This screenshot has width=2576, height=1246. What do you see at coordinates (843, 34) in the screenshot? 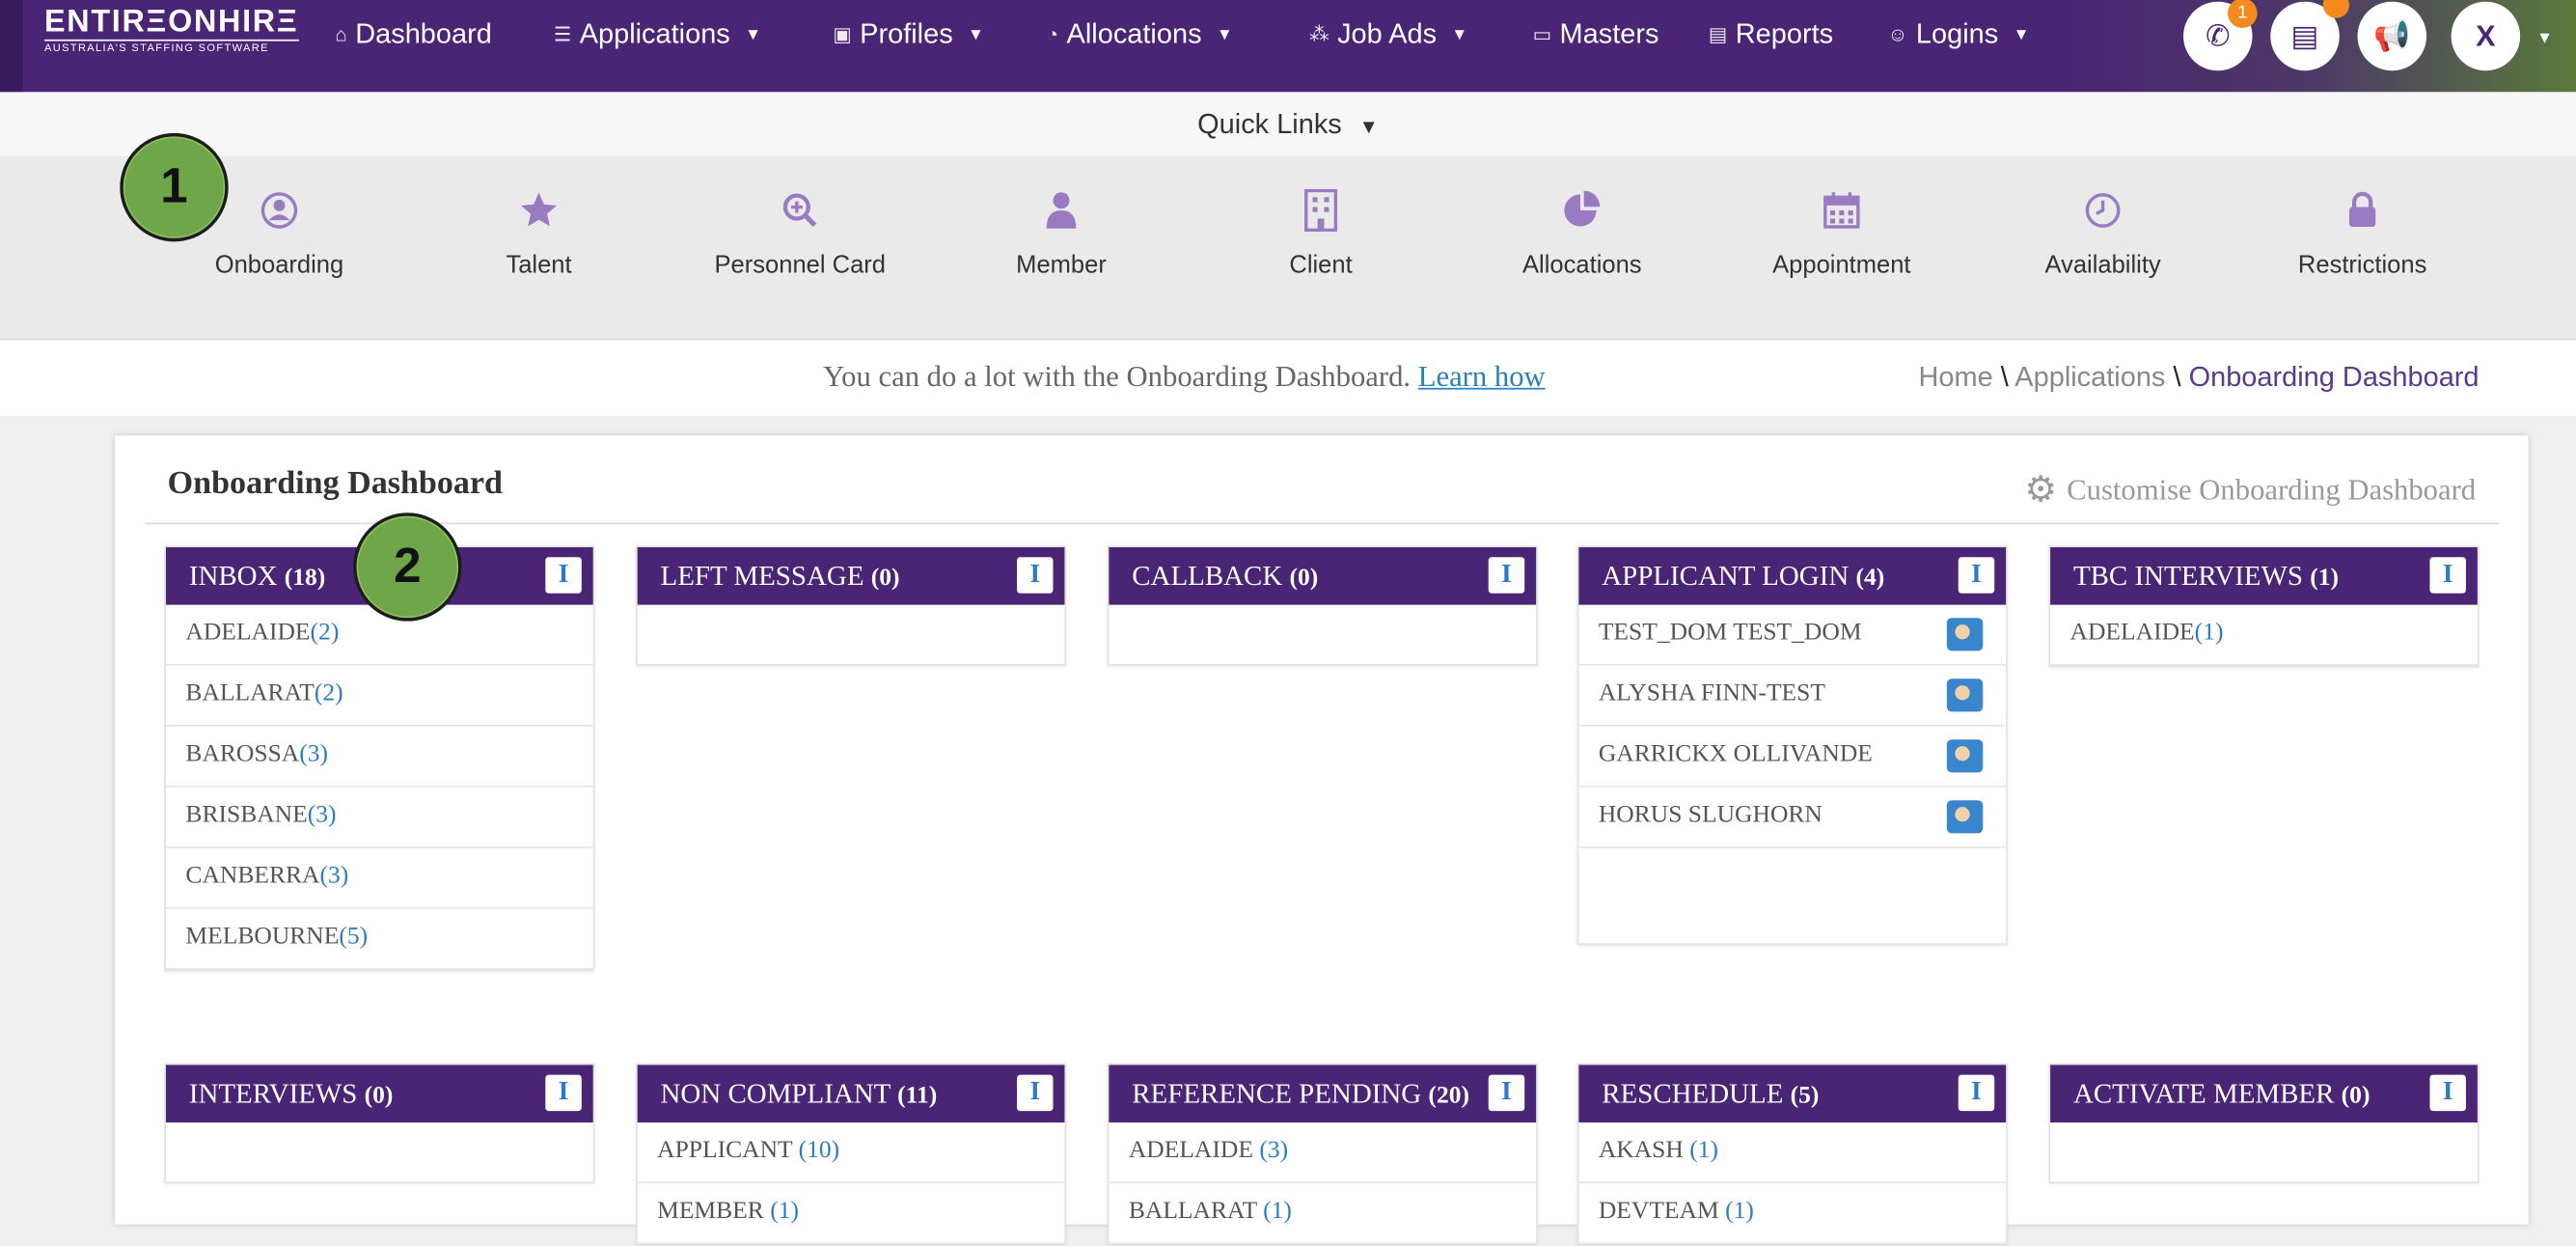
I see `id-card-icon: ▣` at bounding box center [843, 34].